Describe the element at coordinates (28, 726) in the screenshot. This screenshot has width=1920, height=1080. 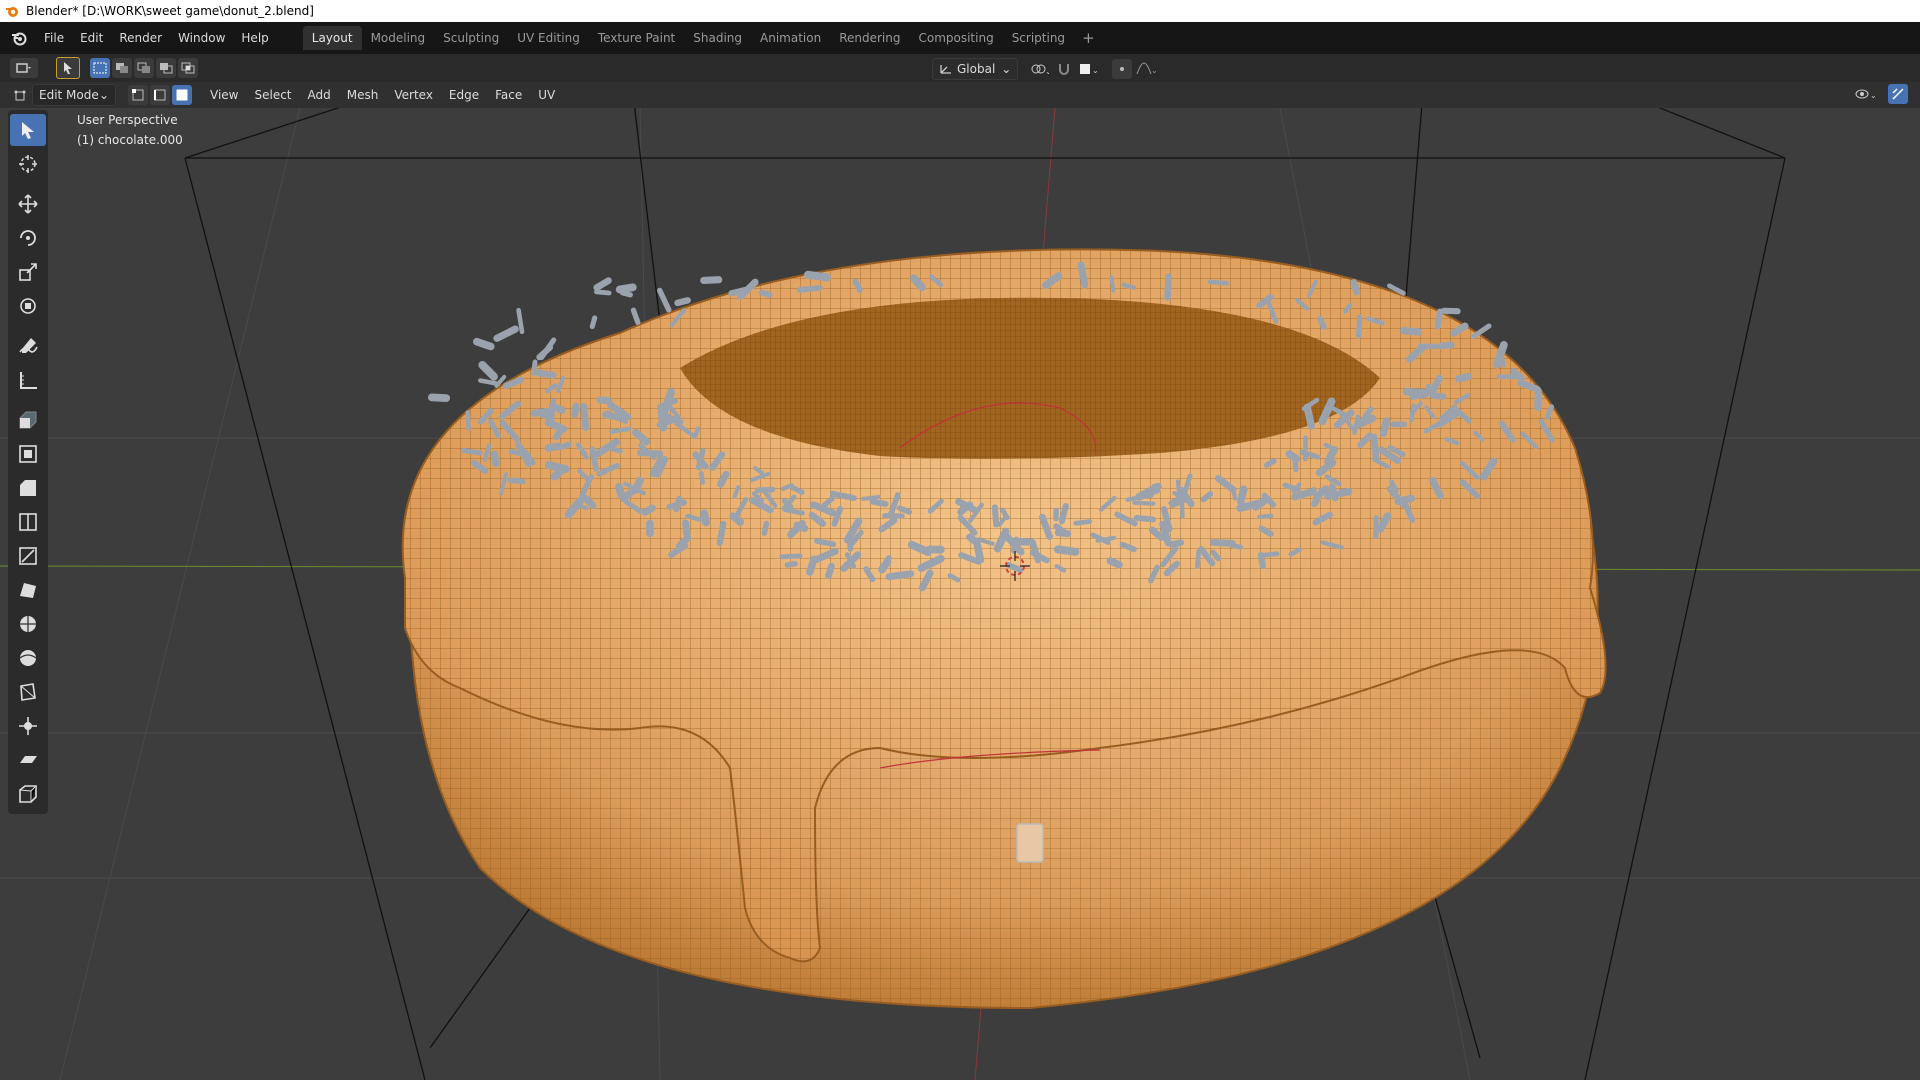
I see `shrink-fatten-icon` at that location.